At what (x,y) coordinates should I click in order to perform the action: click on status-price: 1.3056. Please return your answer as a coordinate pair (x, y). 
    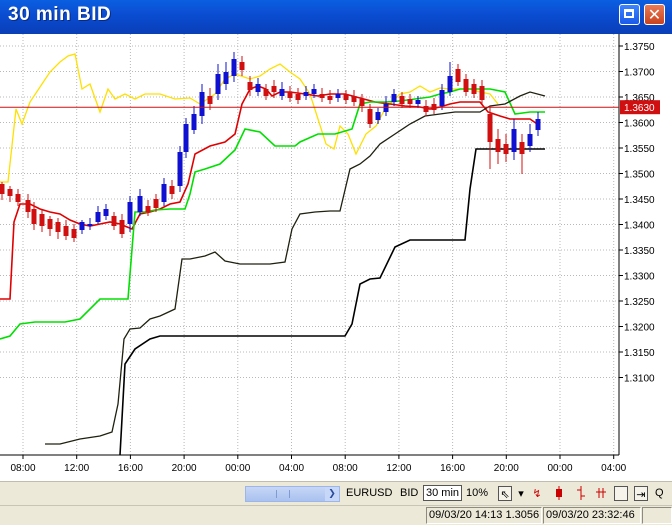
    Looking at the image, I should click on (522, 515).